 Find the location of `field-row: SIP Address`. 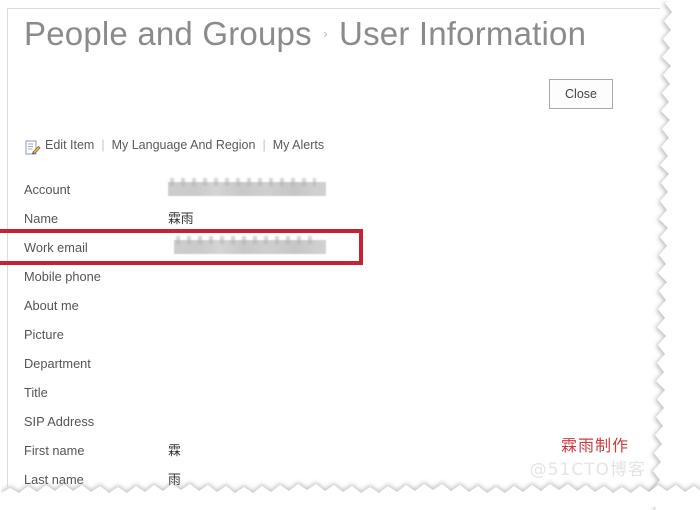

field-row: SIP Address is located at coordinates (328, 421).